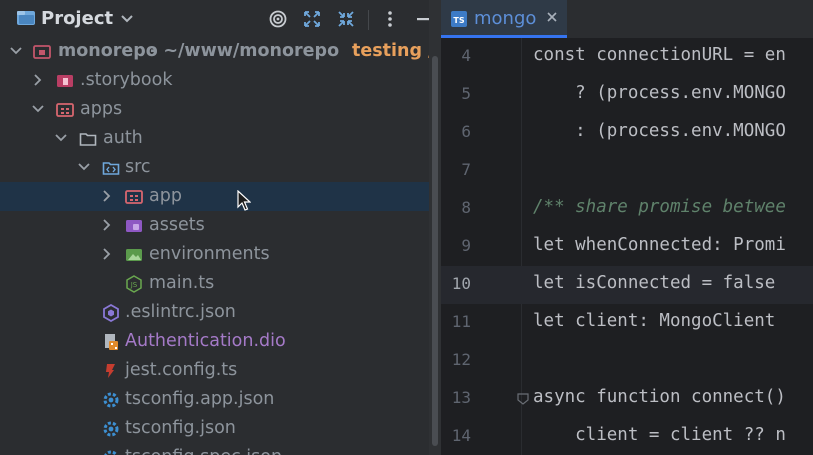 The width and height of the screenshot is (813, 455). Describe the element at coordinates (220, 283) in the screenshot. I see `tree-item-main-ts: JS main.ts` at that location.